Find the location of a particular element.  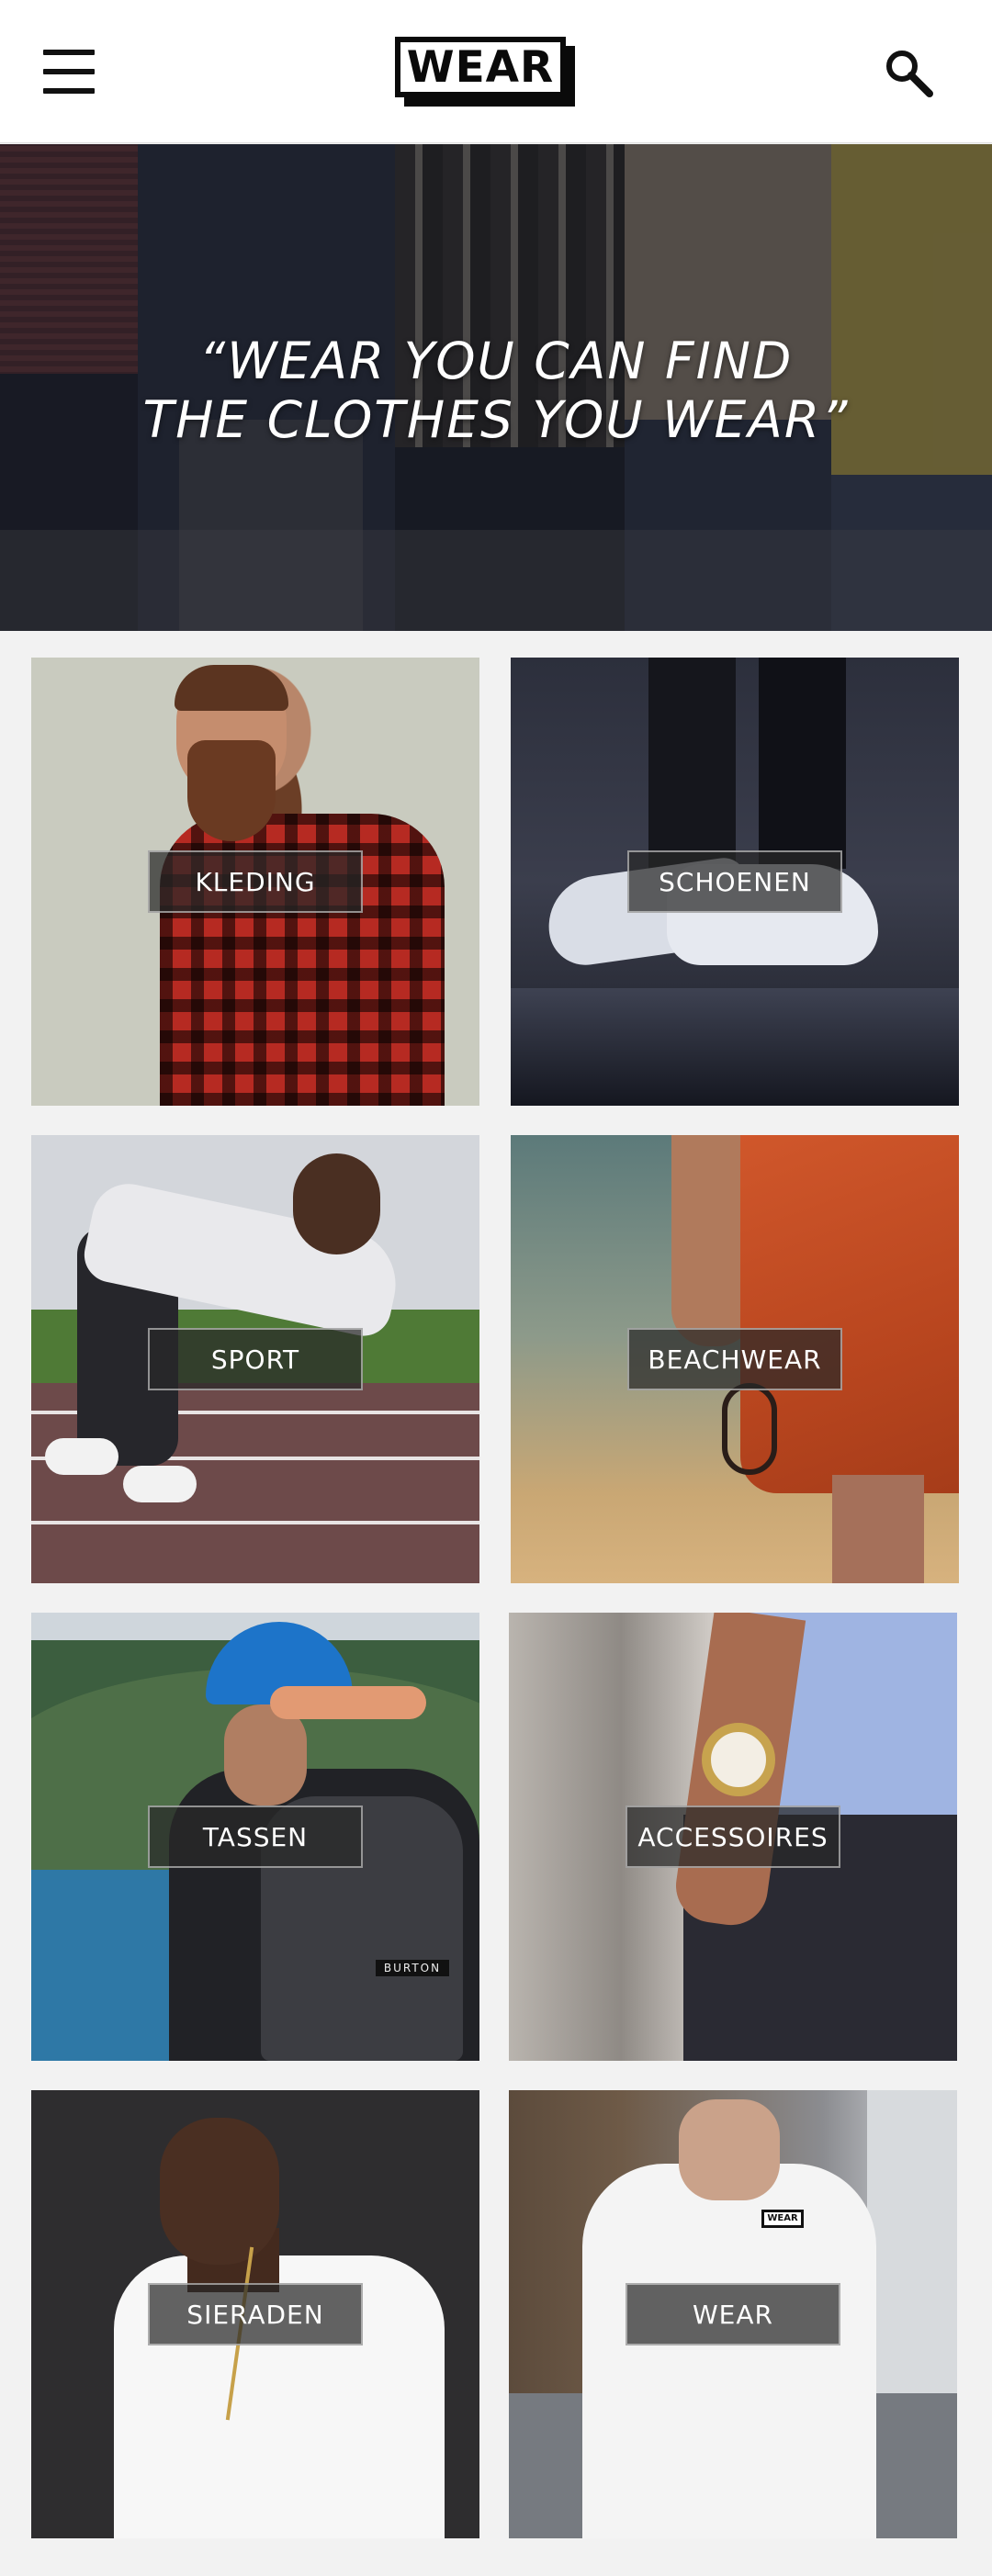

category-label: SPORT is located at coordinates (255, 1359).